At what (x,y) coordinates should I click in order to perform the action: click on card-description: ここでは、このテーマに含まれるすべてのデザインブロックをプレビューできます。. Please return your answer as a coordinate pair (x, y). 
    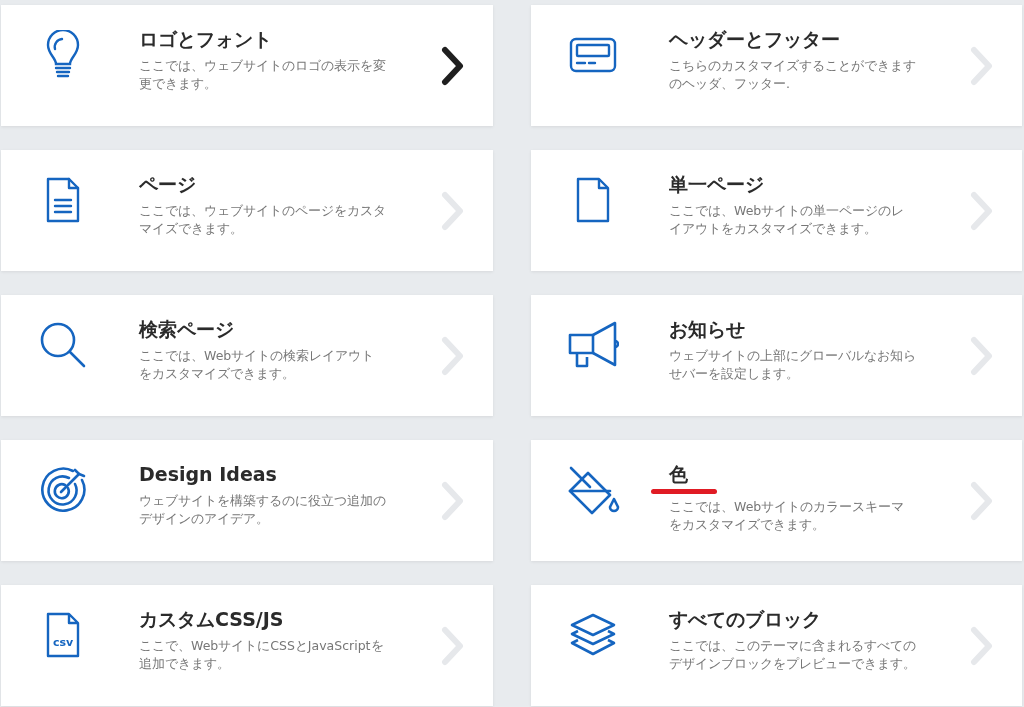
    Looking at the image, I should click on (793, 655).